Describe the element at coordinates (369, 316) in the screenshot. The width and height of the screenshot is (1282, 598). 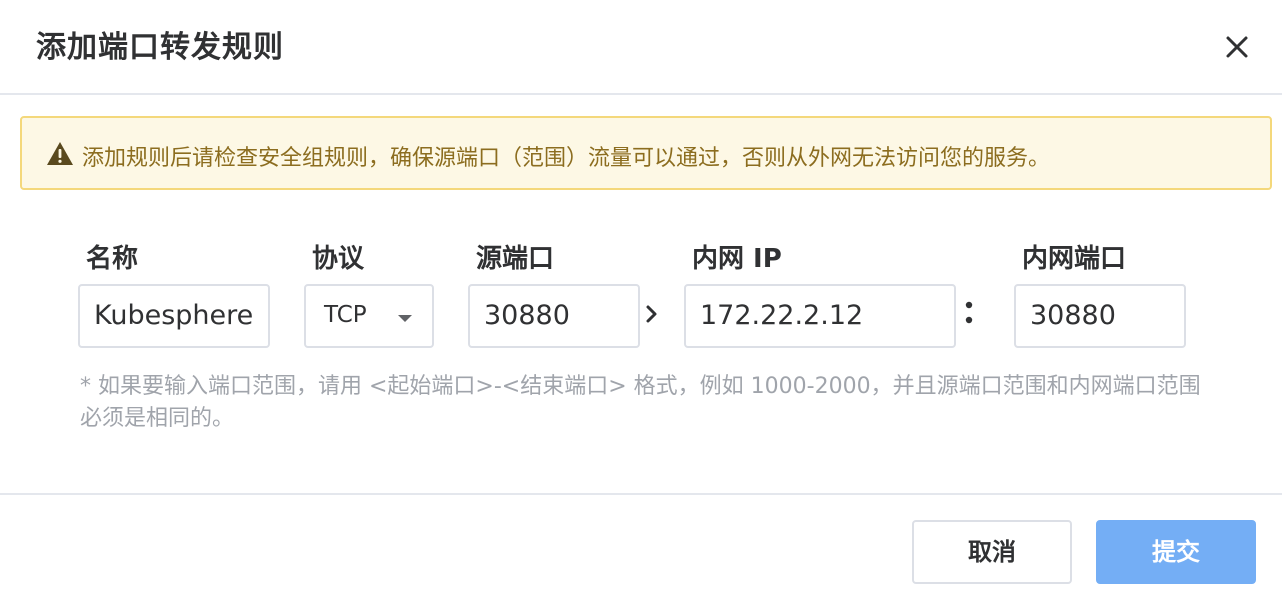
I see `protocol-select: TCP` at that location.